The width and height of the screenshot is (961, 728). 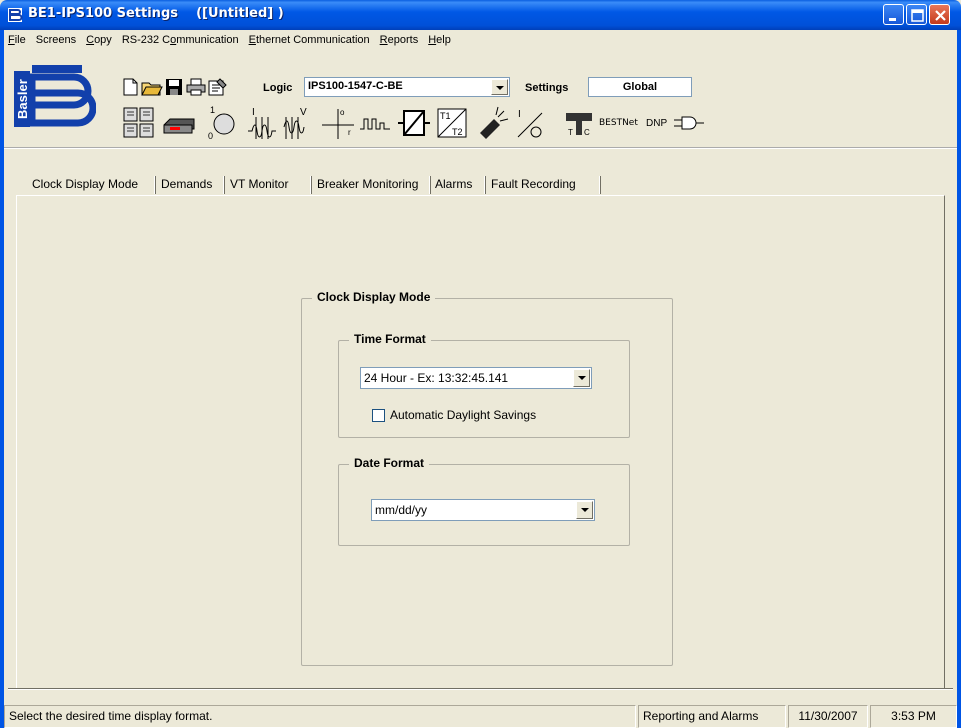 What do you see at coordinates (338, 123) in the screenshot?
I see `phase-angle-icon: or` at bounding box center [338, 123].